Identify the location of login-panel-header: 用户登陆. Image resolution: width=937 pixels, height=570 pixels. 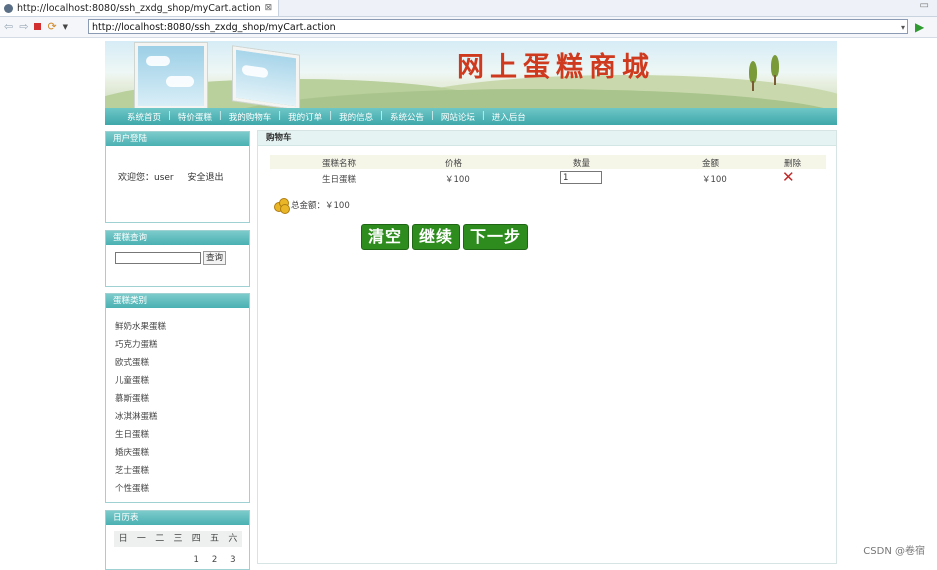
(177, 139).